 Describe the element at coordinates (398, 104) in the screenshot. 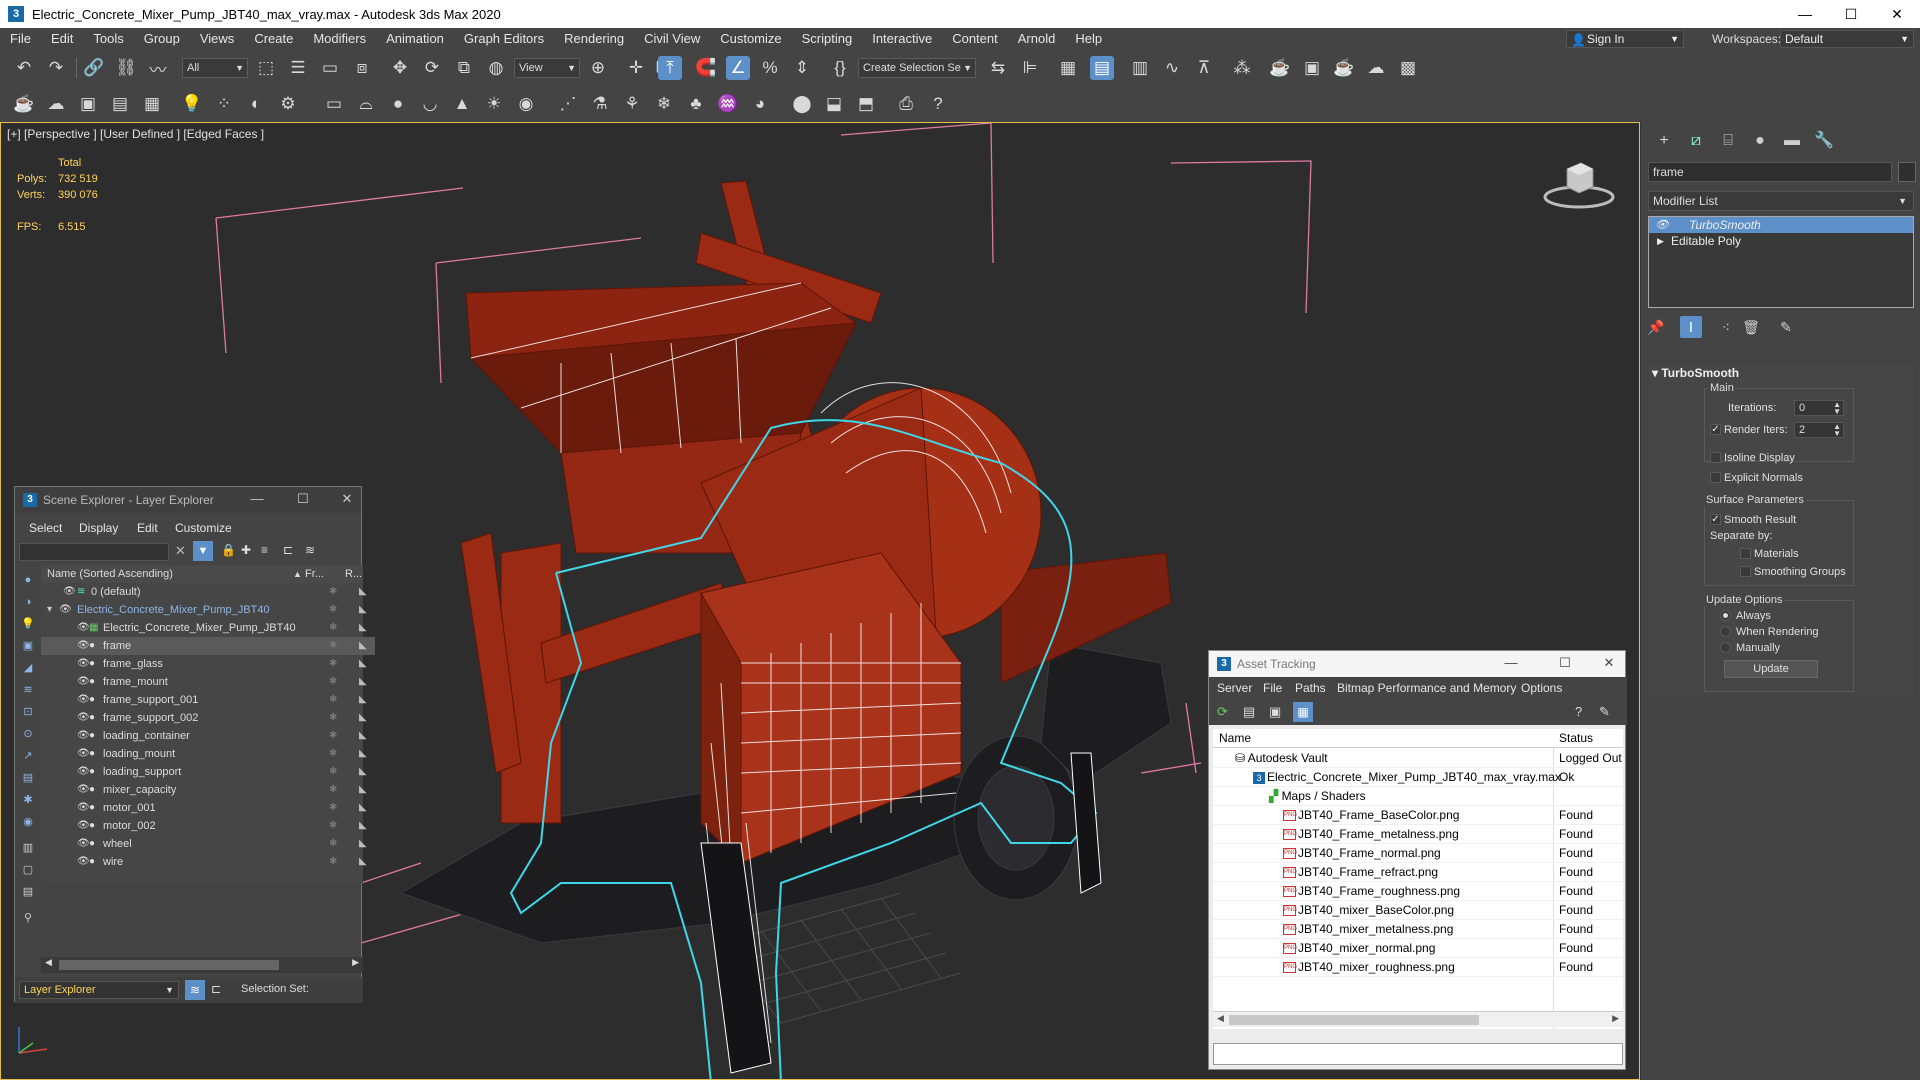

I see `sphere-icon: ●` at that location.